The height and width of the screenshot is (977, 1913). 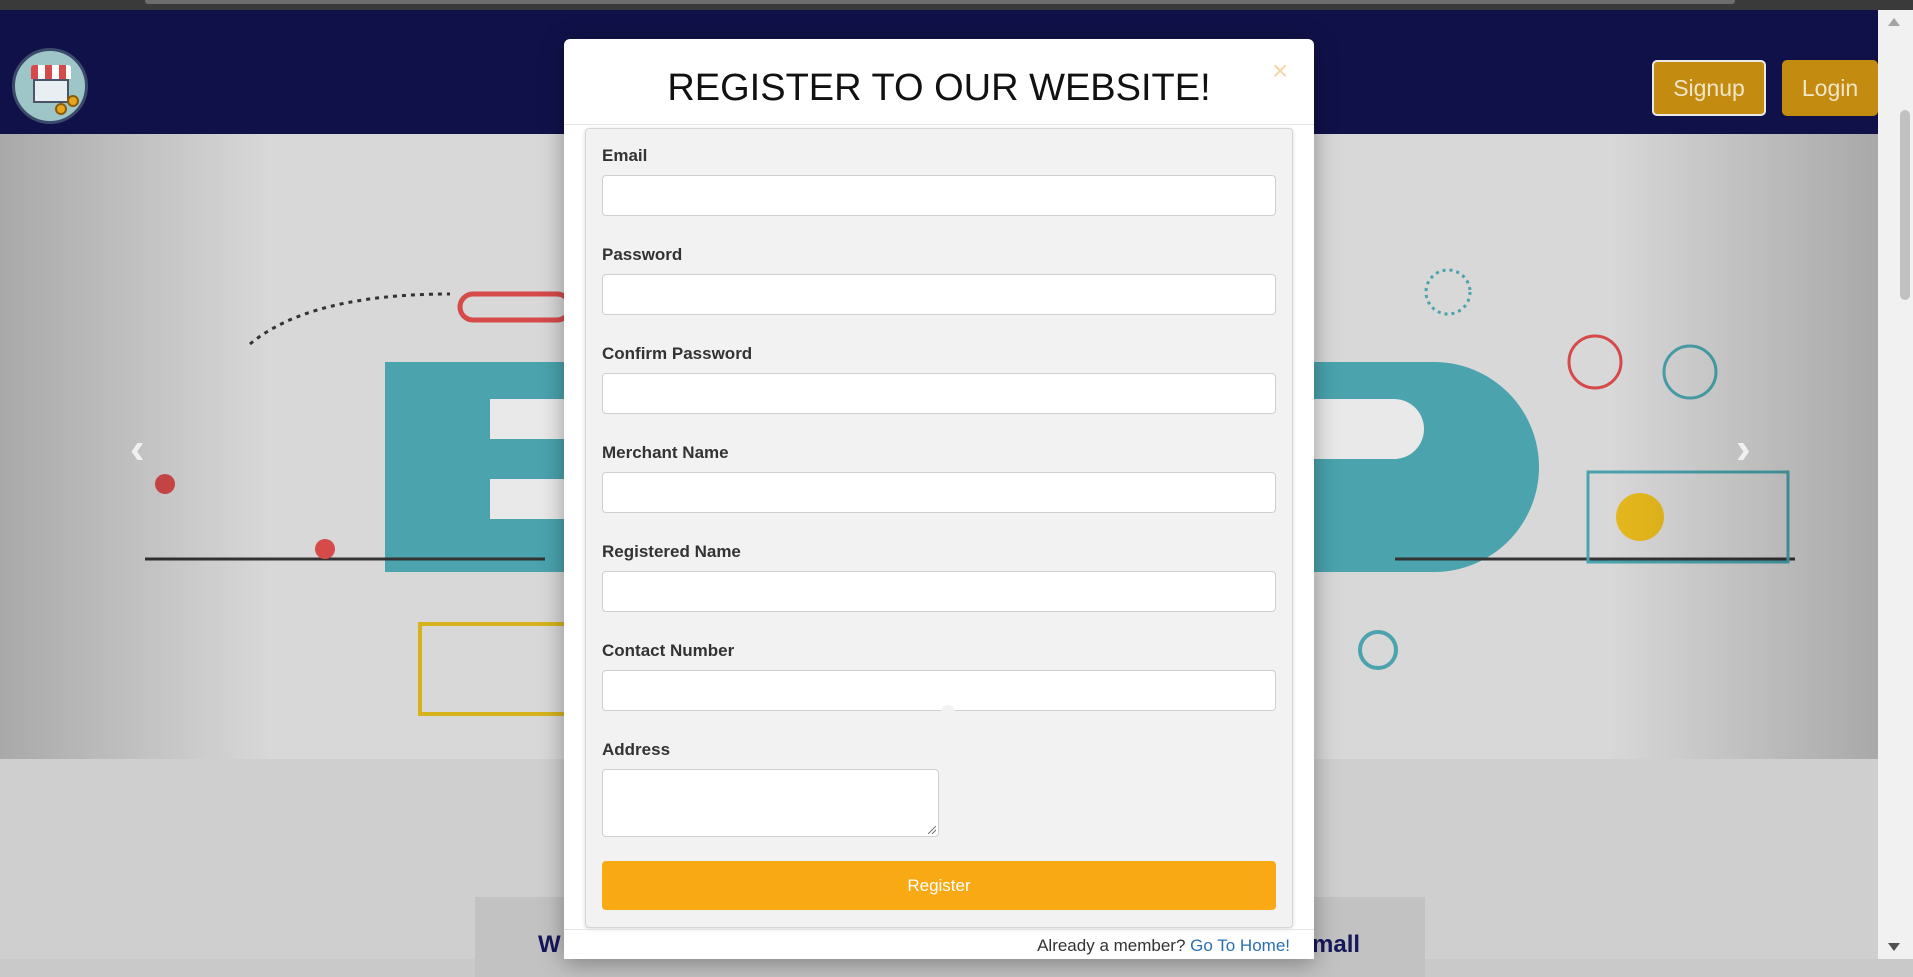 What do you see at coordinates (668, 650) in the screenshot?
I see `contact-number-label: Contact Number` at bounding box center [668, 650].